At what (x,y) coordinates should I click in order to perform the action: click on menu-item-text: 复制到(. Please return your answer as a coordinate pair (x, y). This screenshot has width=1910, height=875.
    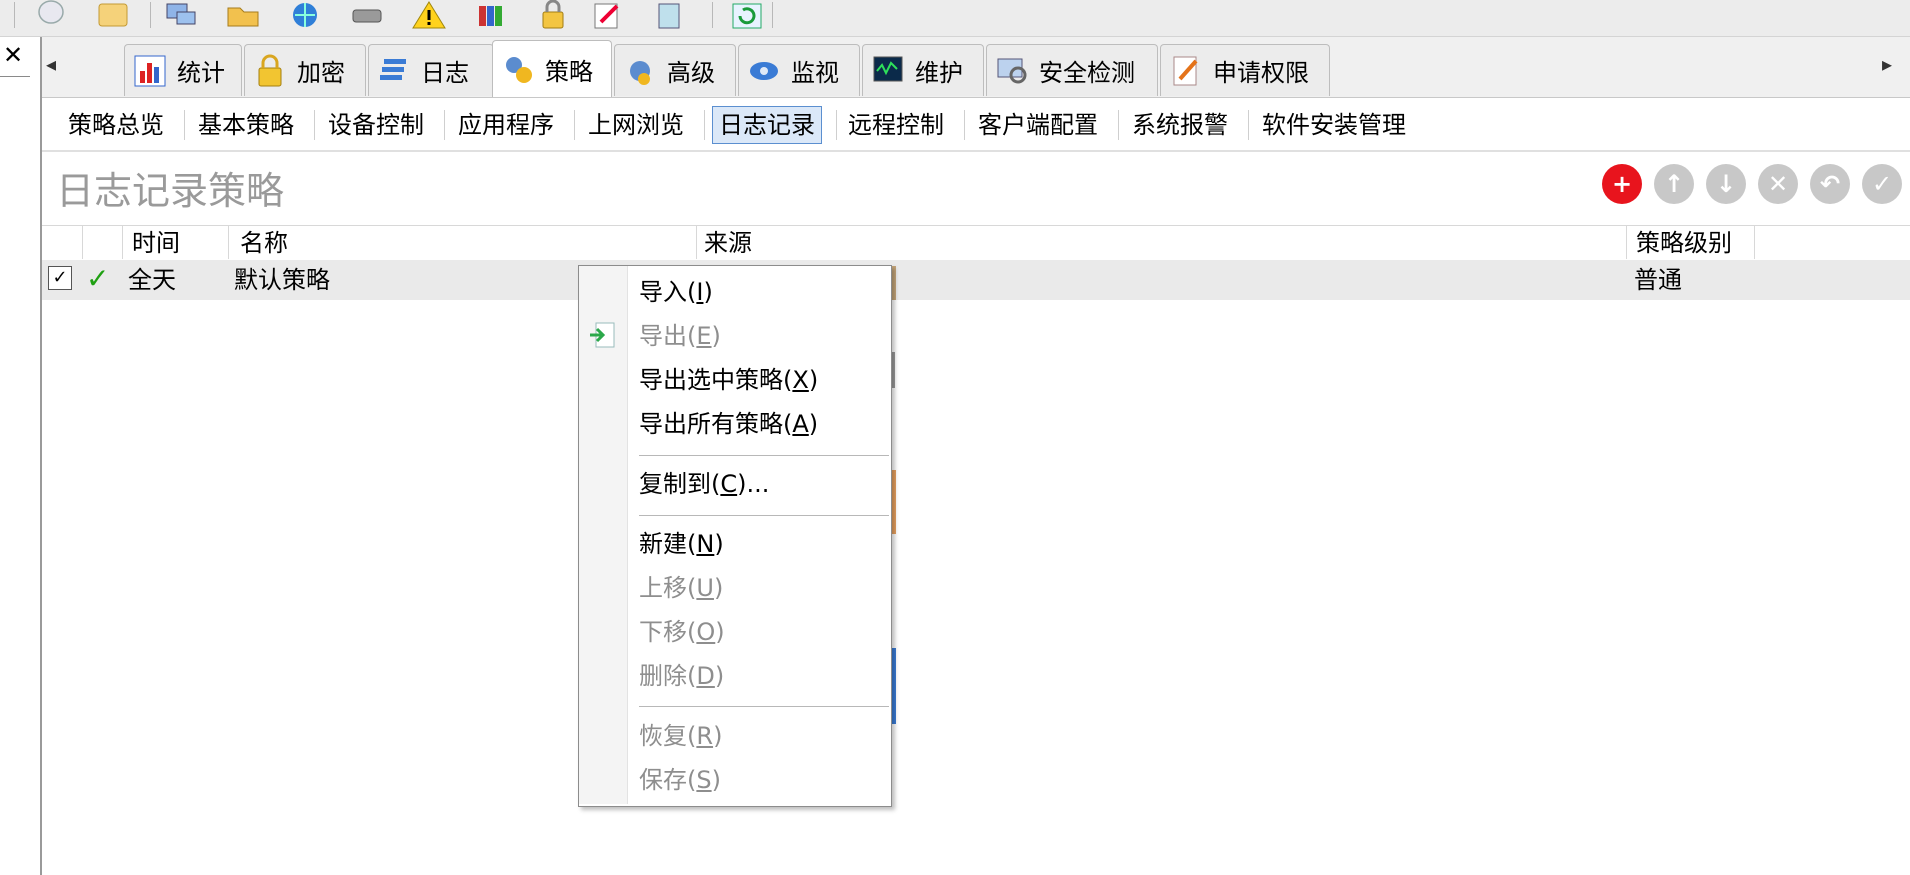
    Looking at the image, I should click on (680, 484).